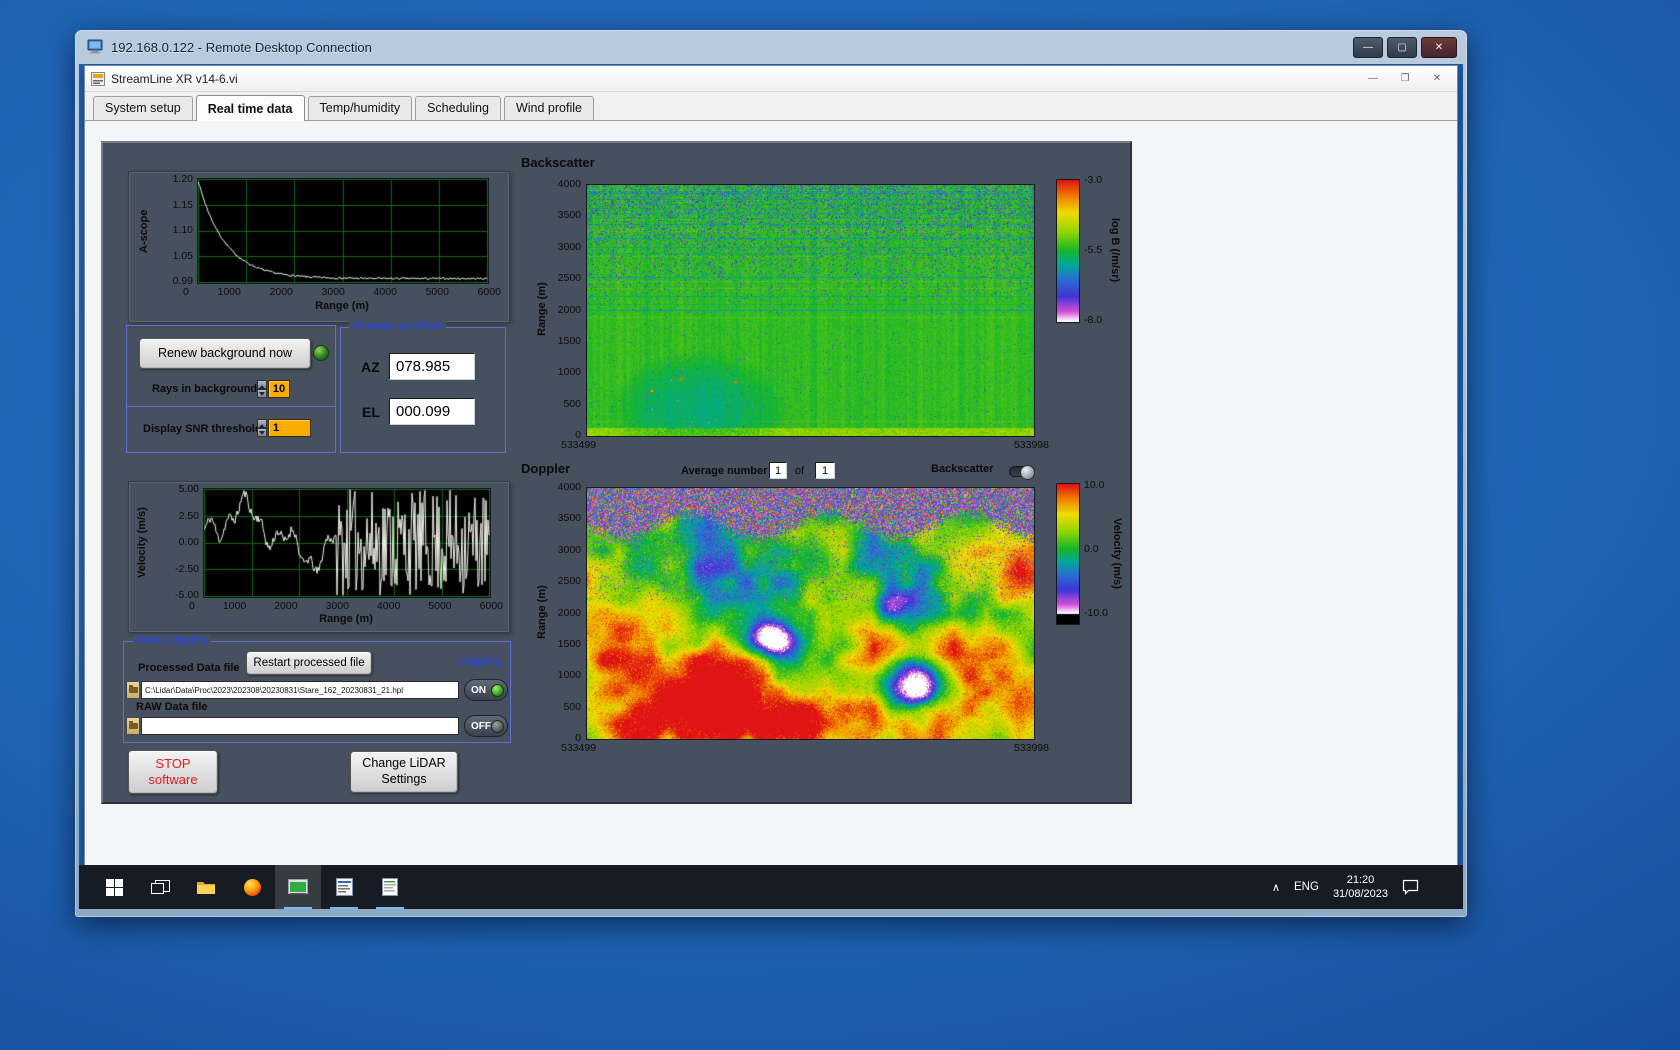  Describe the element at coordinates (569, 549) in the screenshot. I see `tick-label: 3000` at that location.